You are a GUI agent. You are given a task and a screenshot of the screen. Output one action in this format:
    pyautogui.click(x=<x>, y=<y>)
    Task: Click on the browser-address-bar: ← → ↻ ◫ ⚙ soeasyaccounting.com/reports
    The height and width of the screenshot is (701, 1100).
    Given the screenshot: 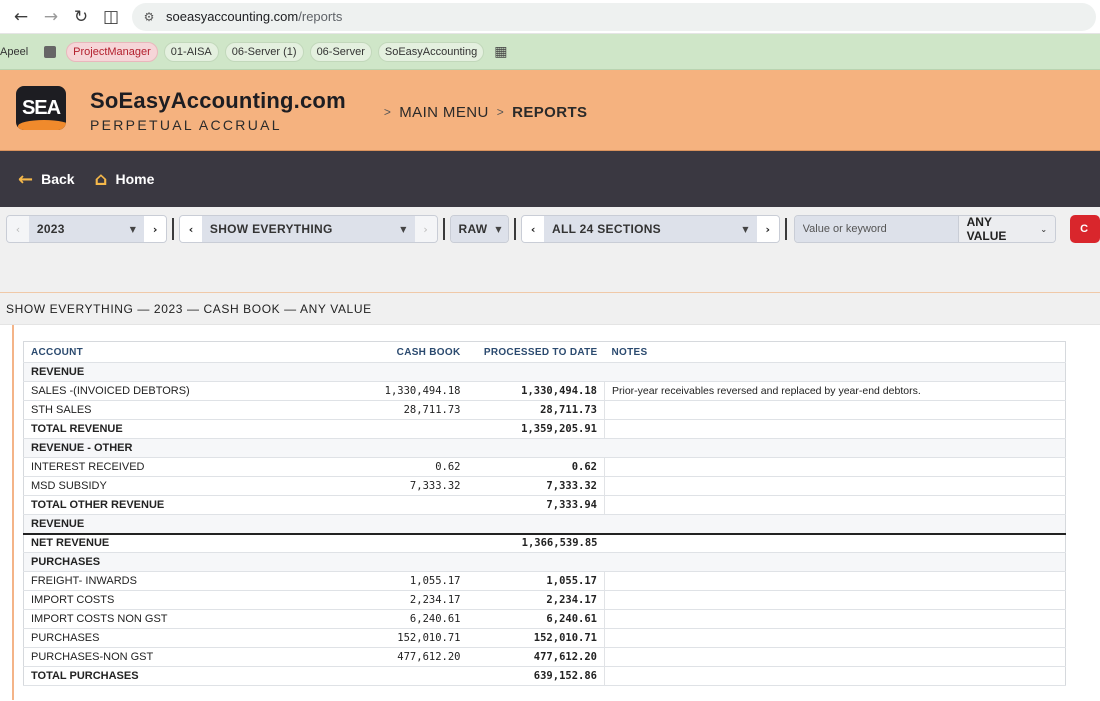 What is the action you would take?
    pyautogui.click(x=550, y=17)
    